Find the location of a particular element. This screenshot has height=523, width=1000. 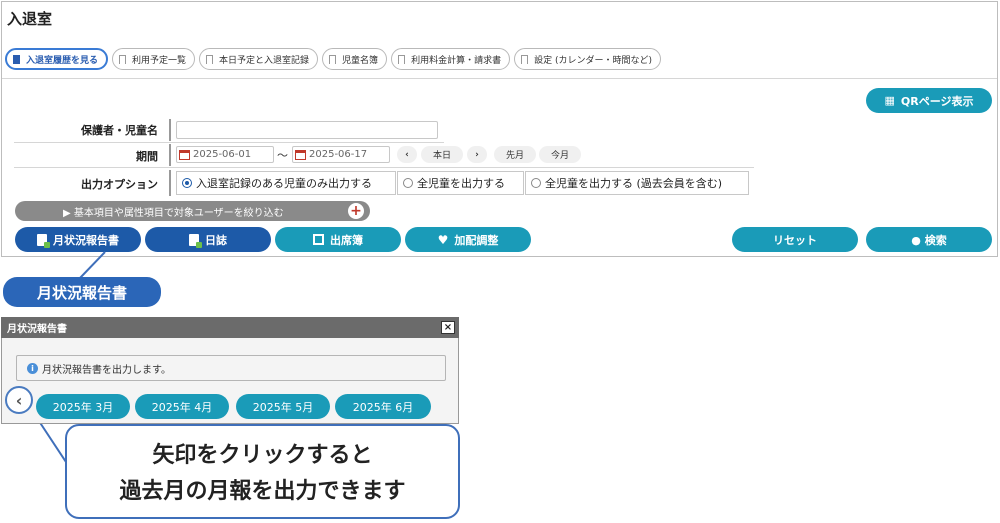

month-button-2025-03: 2025年 3月 is located at coordinates (83, 406).